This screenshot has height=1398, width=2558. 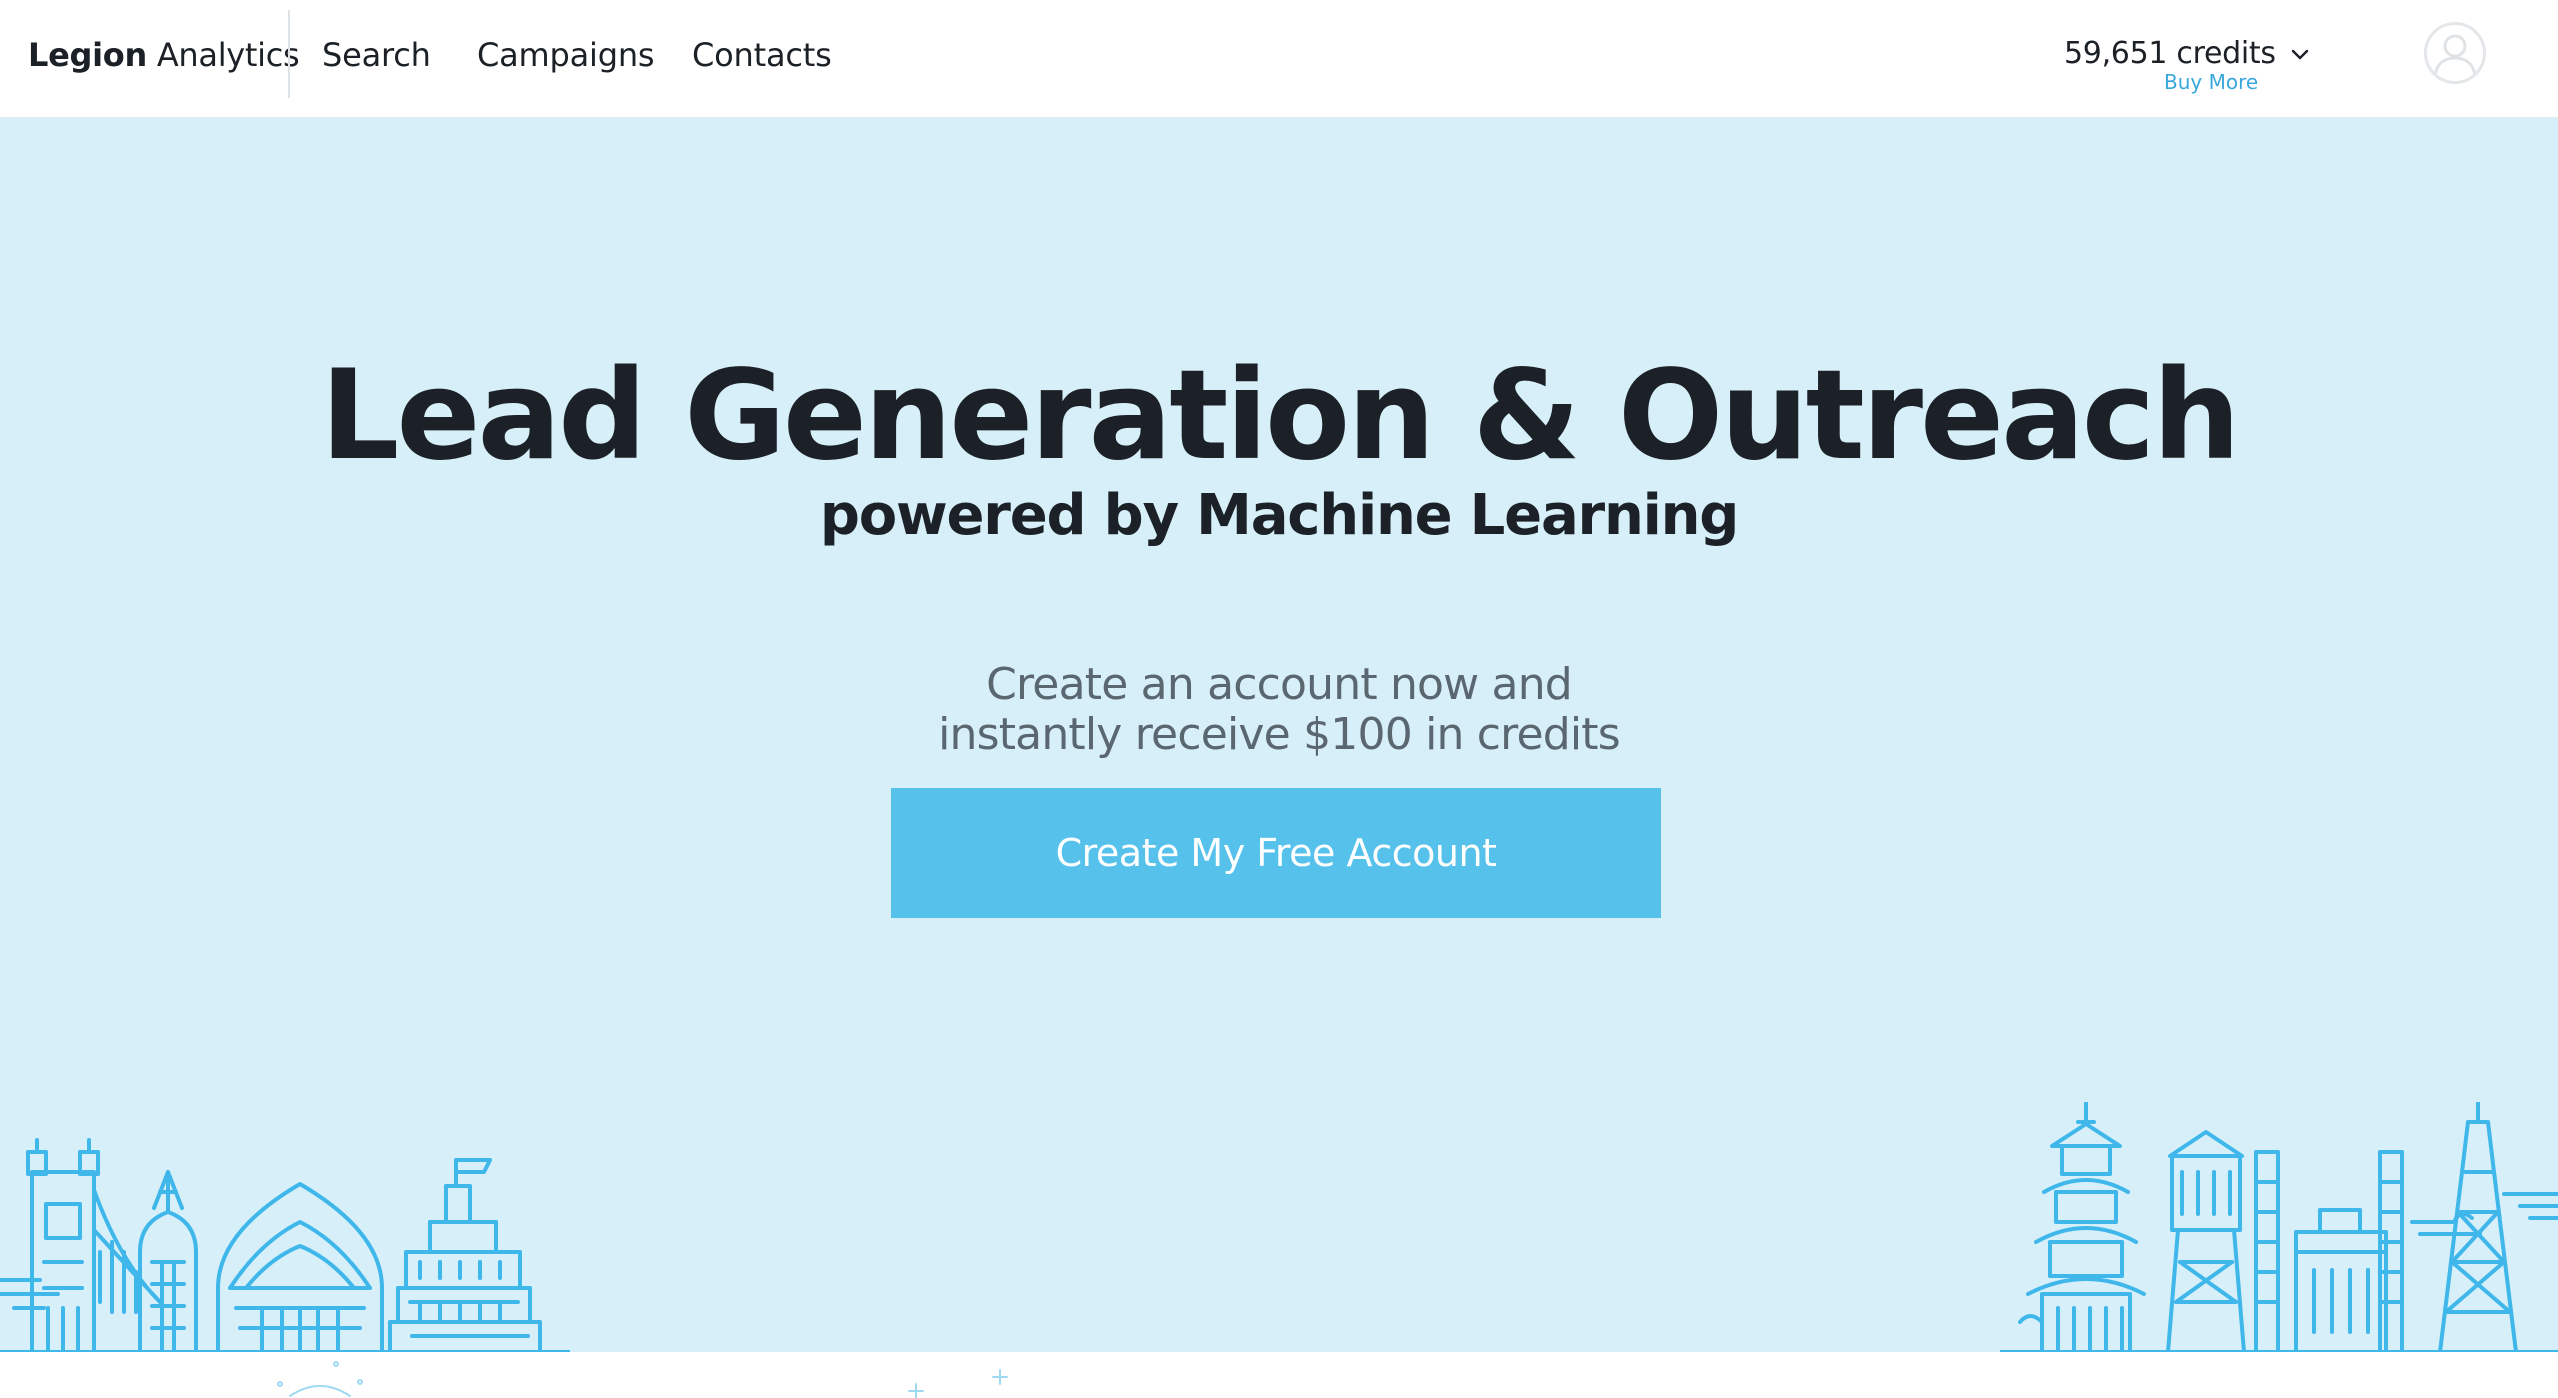 What do you see at coordinates (1276, 853) in the screenshot?
I see `create-free-account-button: Create My Free Account` at bounding box center [1276, 853].